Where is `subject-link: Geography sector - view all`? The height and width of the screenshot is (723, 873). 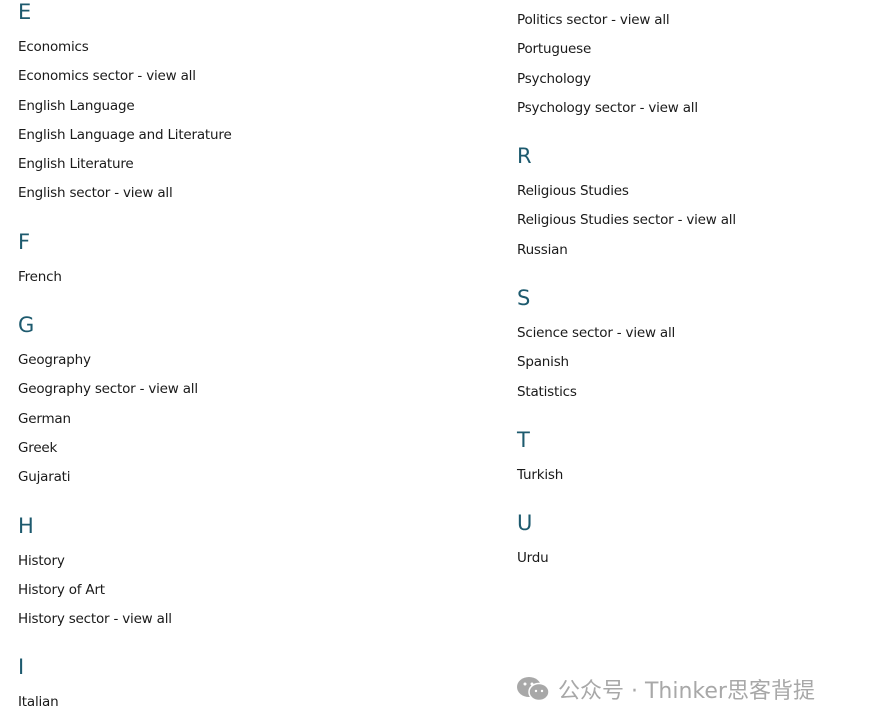
subject-link: Geography sector - view all is located at coordinates (248, 389).